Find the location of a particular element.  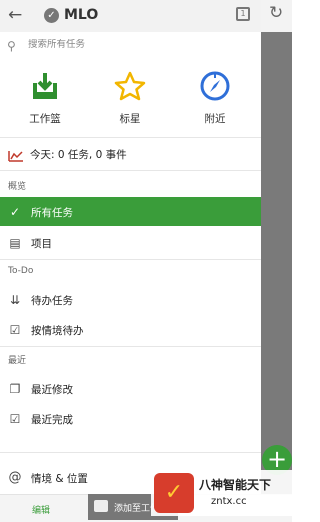

watermark-title: 八神智能天下 is located at coordinates (235, 485).